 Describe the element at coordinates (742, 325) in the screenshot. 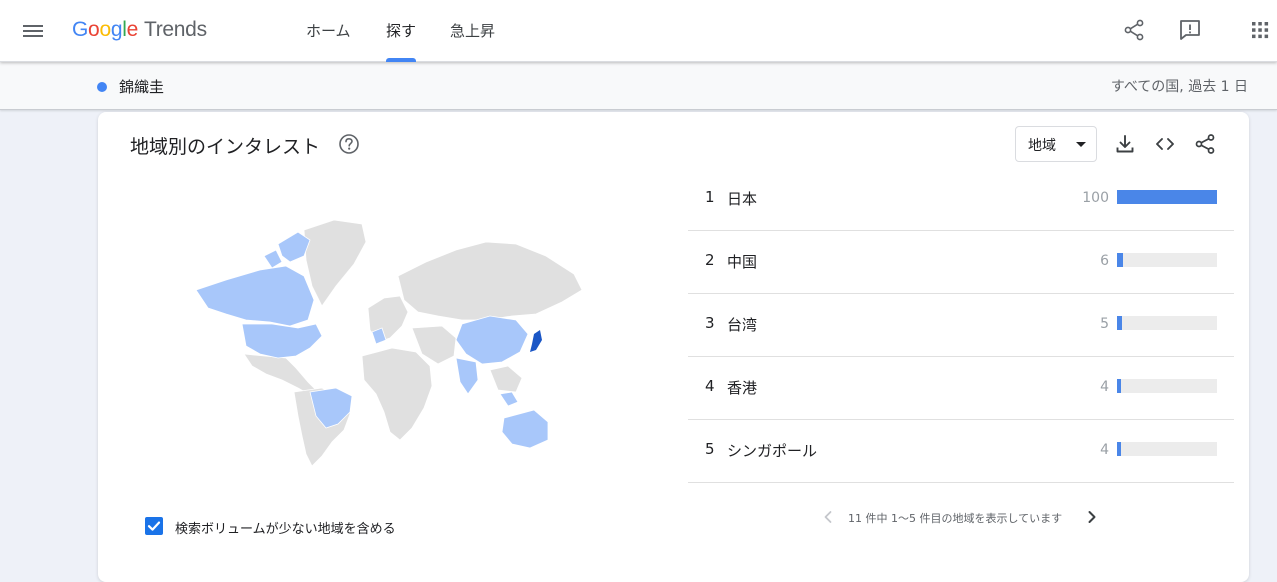

I see `region-name: 台湾` at that location.